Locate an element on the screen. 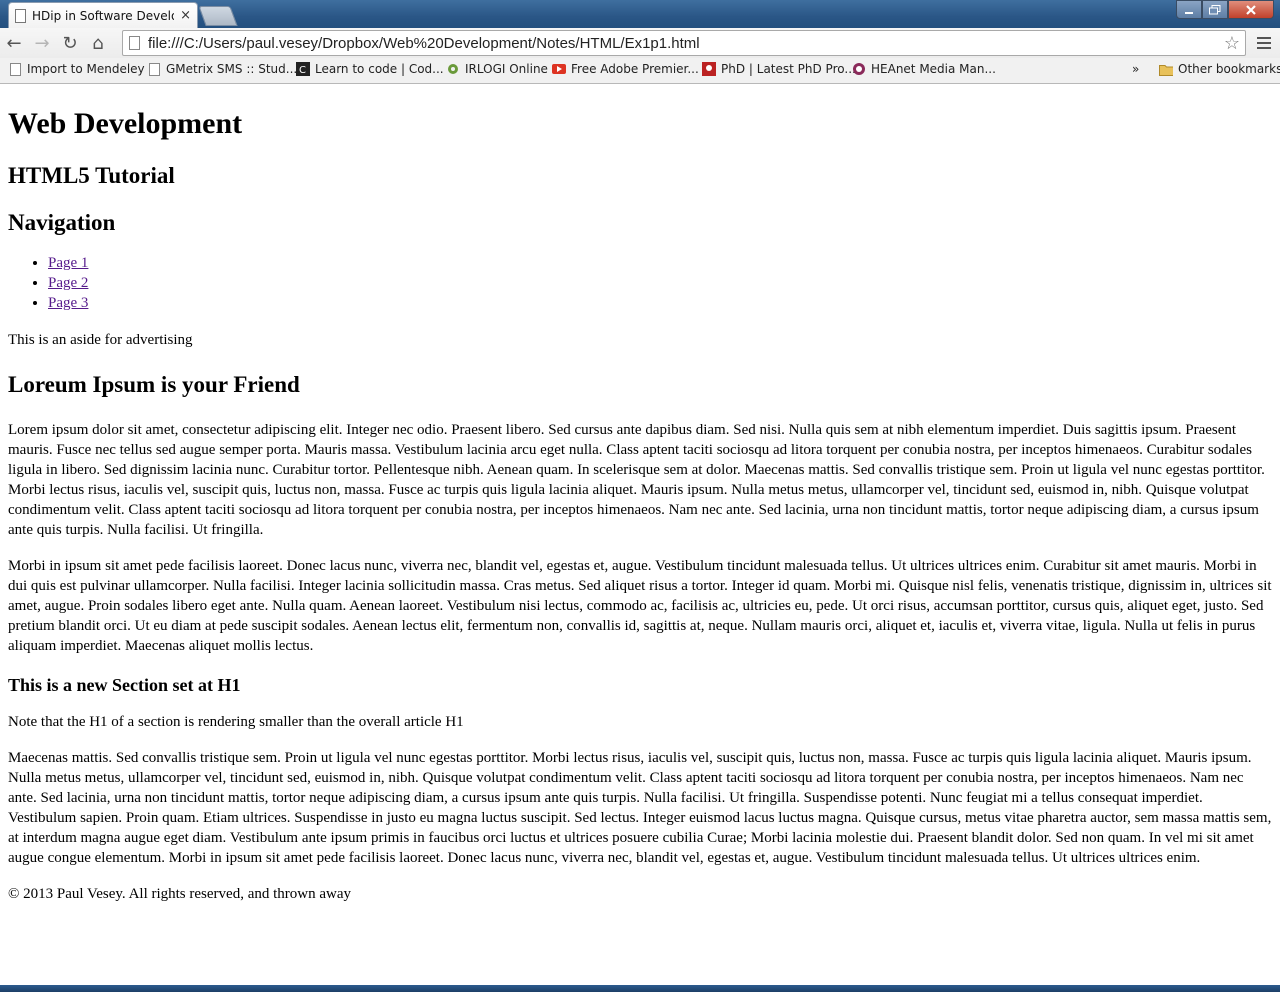 Image resolution: width=1280 pixels, height=992 pixels. nav-link-page-1: Page 1 is located at coordinates (68, 263).